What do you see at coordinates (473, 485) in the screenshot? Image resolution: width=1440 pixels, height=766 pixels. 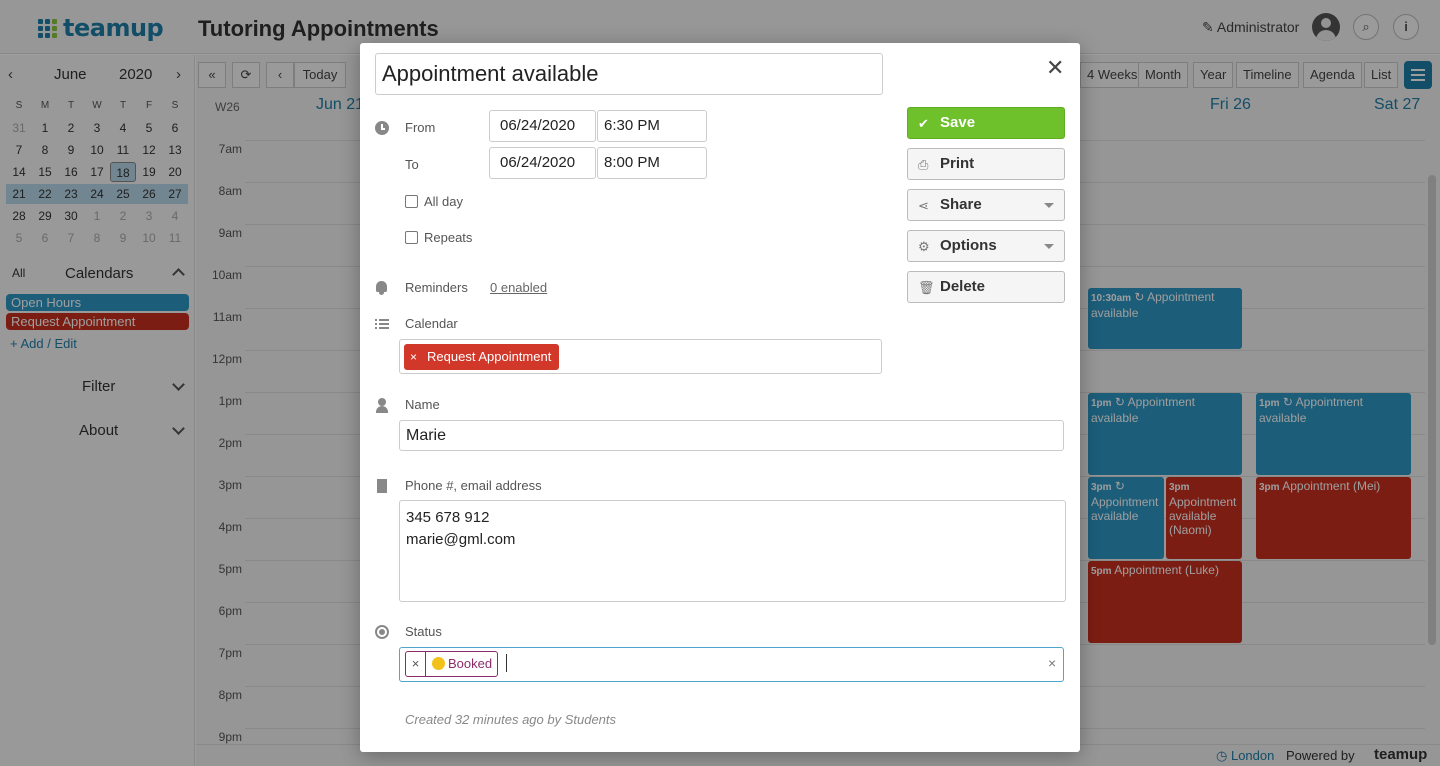 I see `contact-label: Phone #, email address` at bounding box center [473, 485].